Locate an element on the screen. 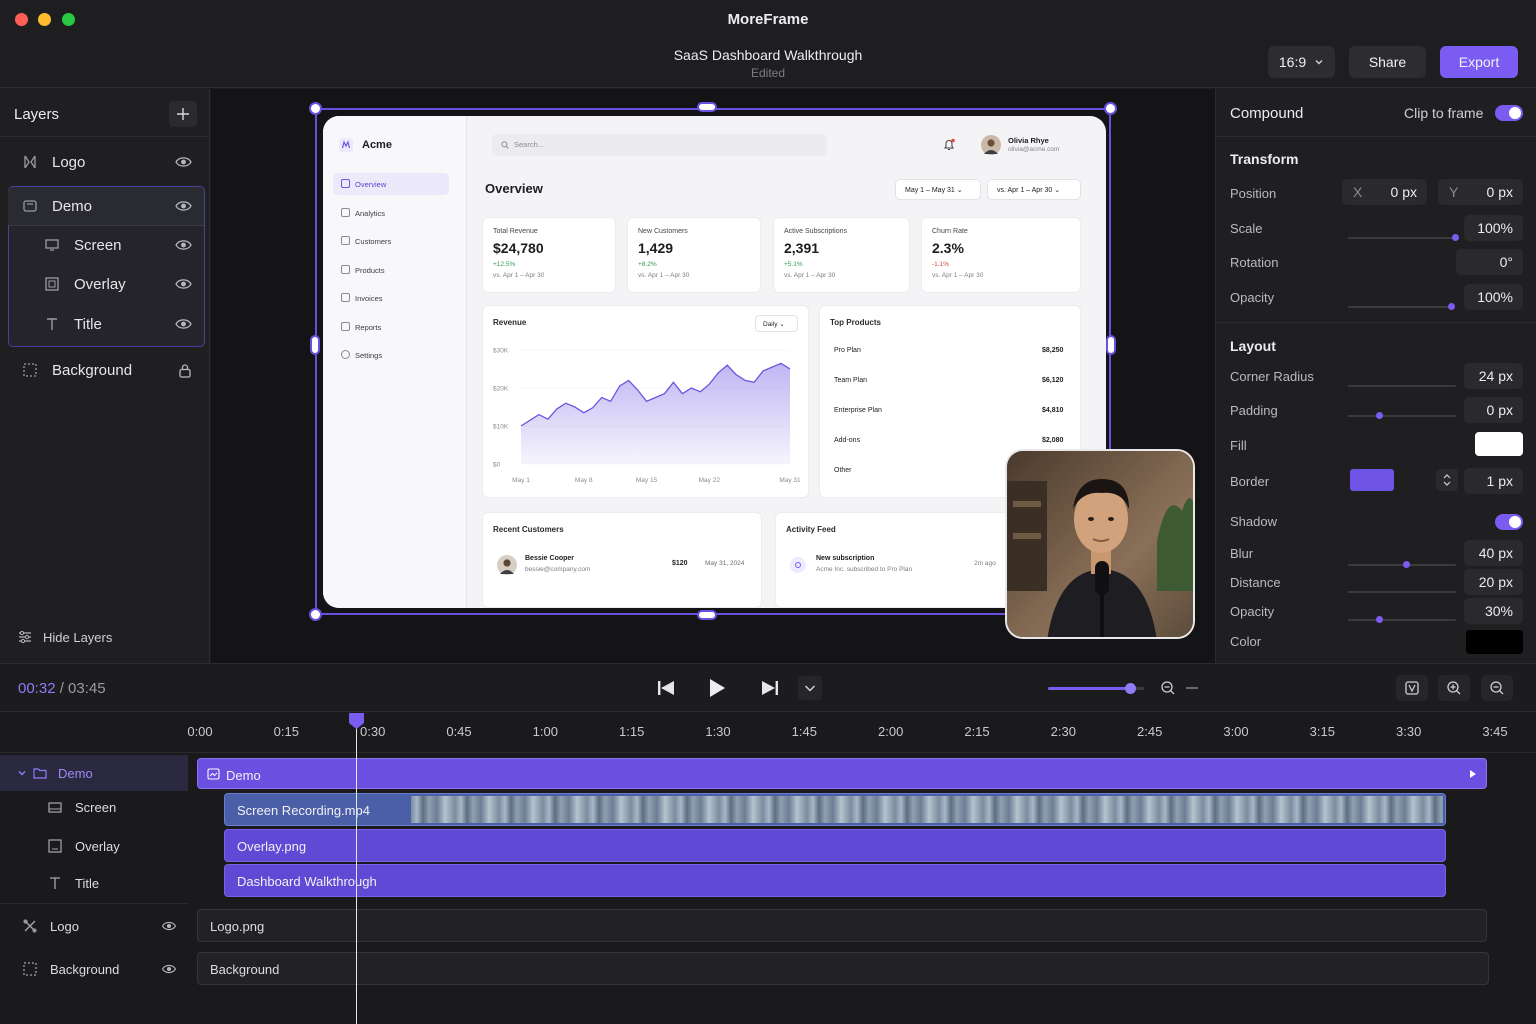 The width and height of the screenshot is (1536, 1024). share-button: Share is located at coordinates (1387, 62).